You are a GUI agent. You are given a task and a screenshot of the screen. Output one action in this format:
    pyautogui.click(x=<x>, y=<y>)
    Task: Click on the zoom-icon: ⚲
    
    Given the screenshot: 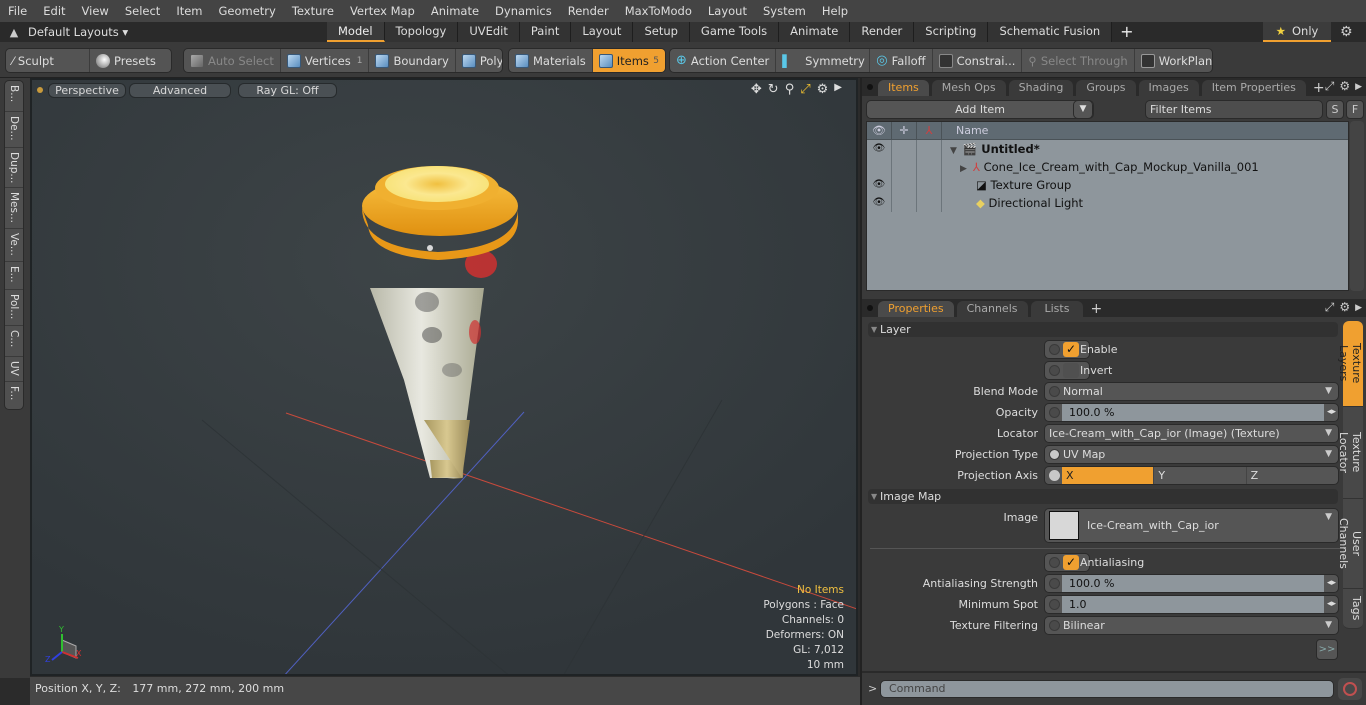 What is the action you would take?
    pyautogui.click(x=790, y=89)
    